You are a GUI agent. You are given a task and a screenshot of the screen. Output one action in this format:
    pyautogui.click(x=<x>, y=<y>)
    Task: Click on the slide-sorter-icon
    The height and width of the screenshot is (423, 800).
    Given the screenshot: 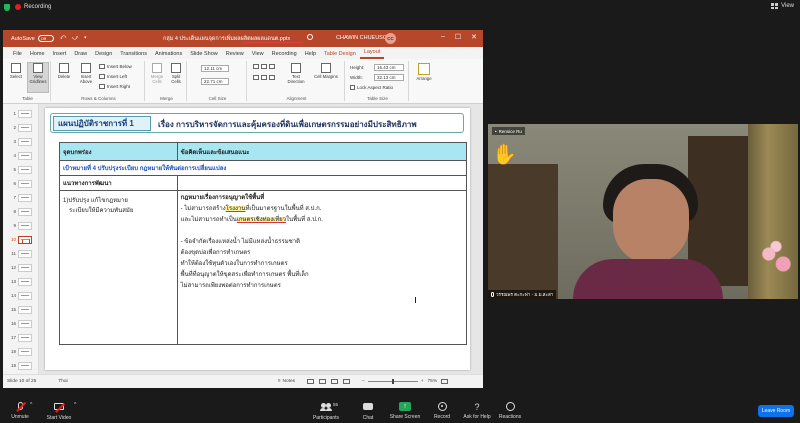 What is the action you would take?
    pyautogui.click(x=323, y=381)
    